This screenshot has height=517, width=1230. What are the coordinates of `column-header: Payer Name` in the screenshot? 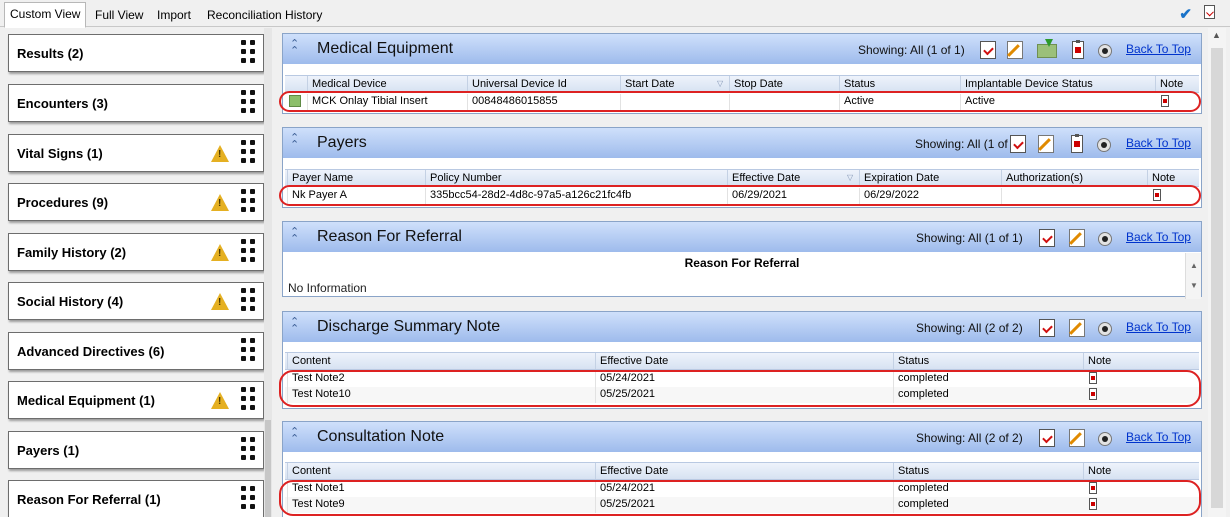 It's located at (356, 178).